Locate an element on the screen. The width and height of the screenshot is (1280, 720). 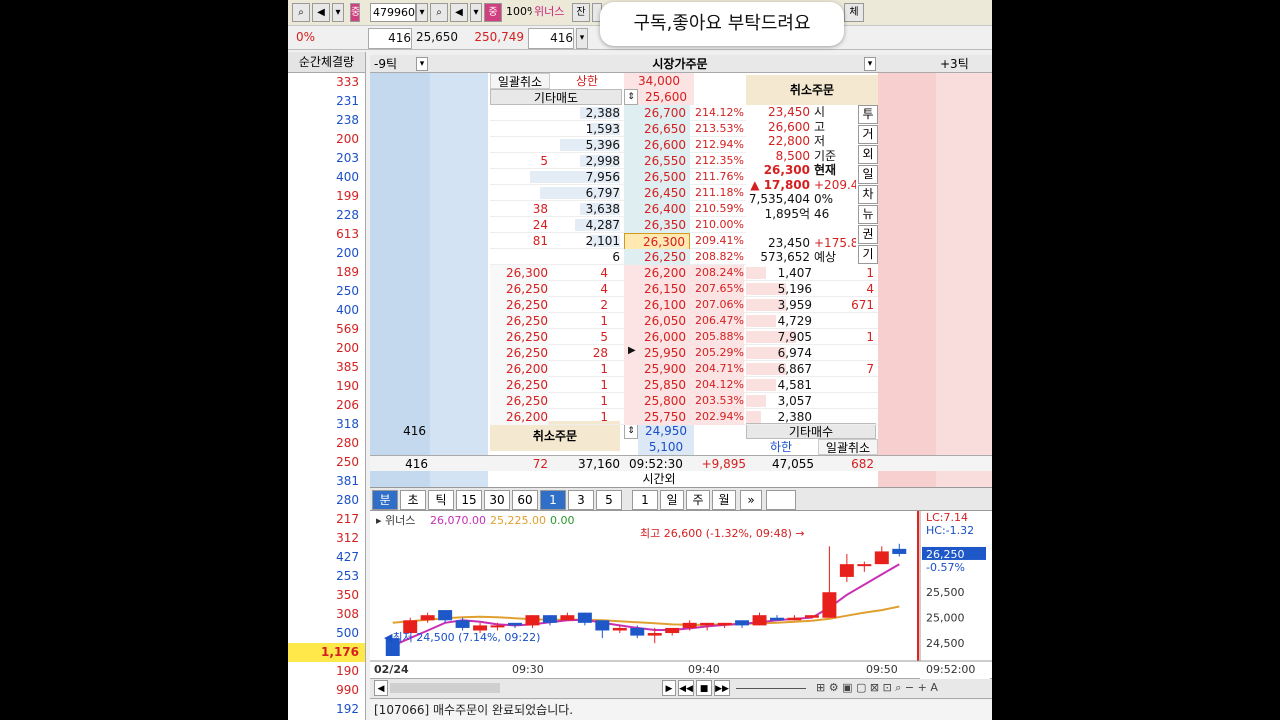
bid-price: 26,200 is located at coordinates (657, 273).